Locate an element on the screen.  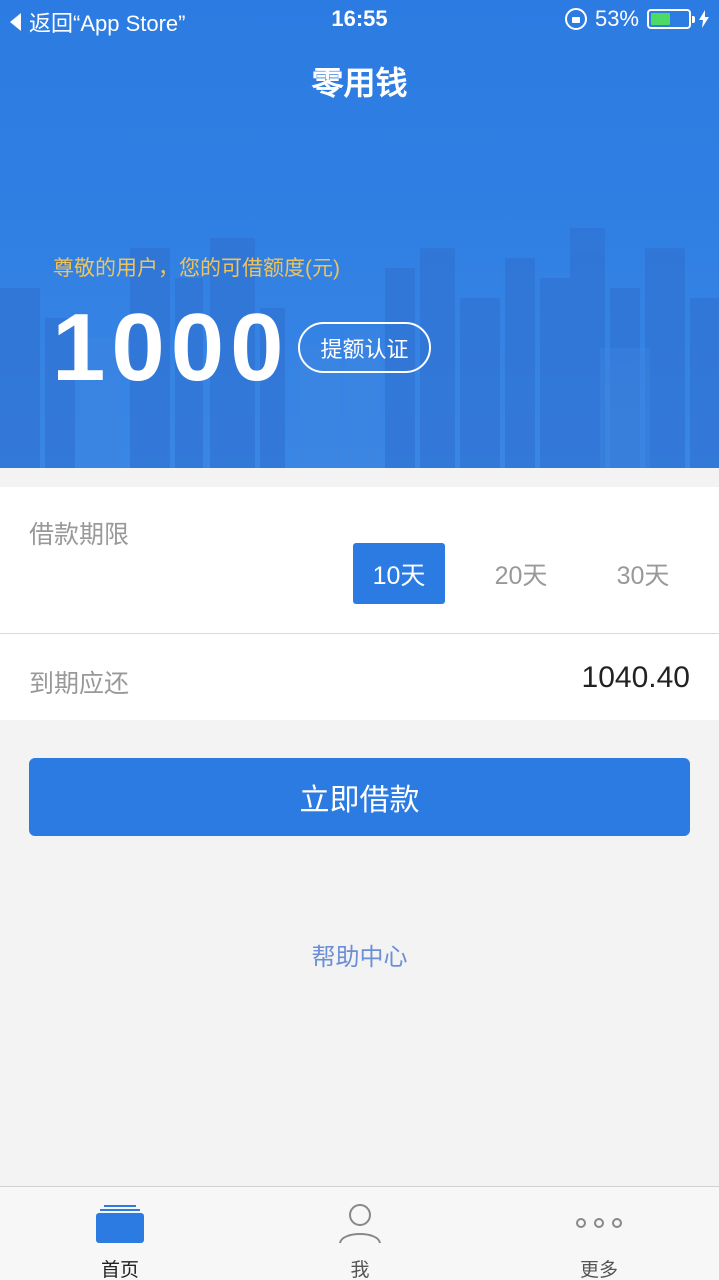
status-right-group: 53% is located at coordinates (636, 19).